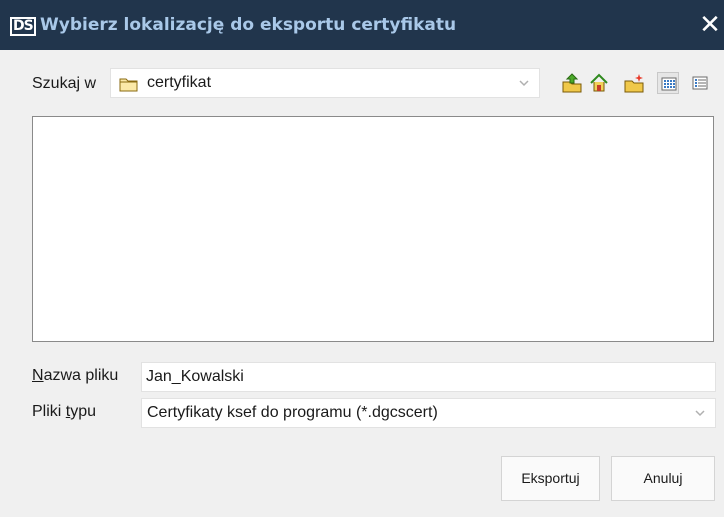 The image size is (724, 517). I want to click on list-view-icon, so click(669, 84).